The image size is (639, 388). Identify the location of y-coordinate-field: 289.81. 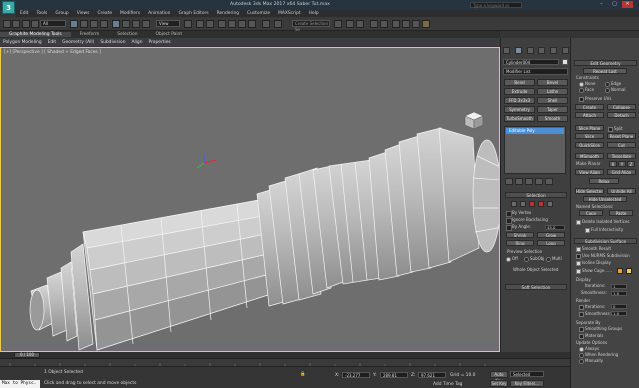
(394, 375).